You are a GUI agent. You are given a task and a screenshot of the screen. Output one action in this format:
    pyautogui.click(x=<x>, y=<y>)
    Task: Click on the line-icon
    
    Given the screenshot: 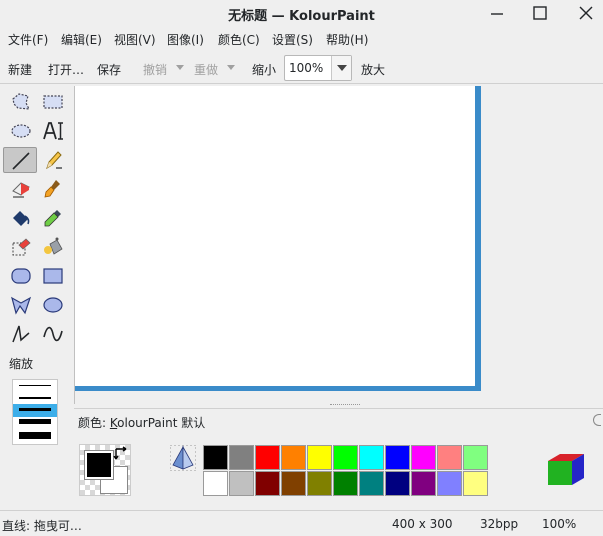 What is the action you would take?
    pyautogui.click(x=21, y=161)
    